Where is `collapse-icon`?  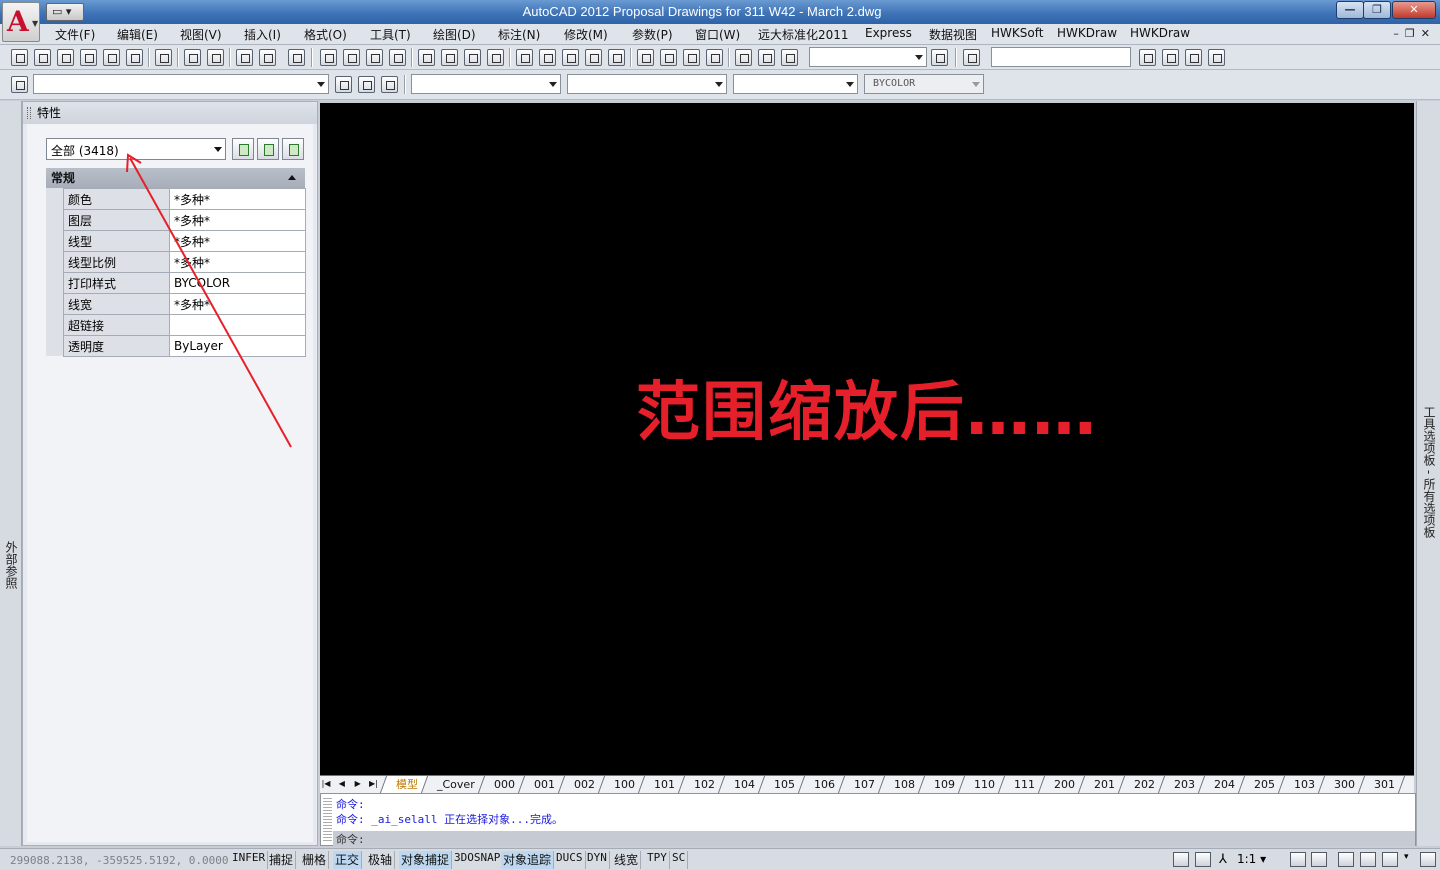 collapse-icon is located at coordinates (292, 177).